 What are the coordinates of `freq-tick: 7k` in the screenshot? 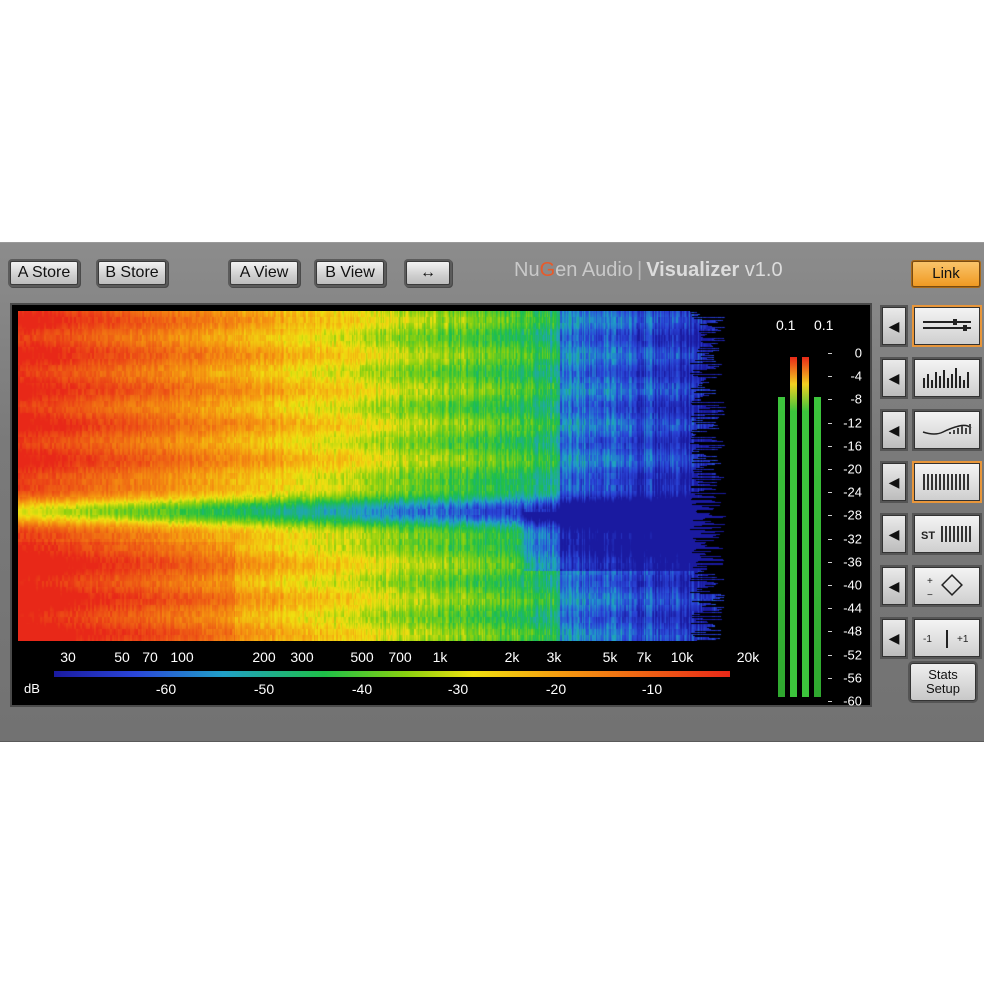 It's located at (644, 657).